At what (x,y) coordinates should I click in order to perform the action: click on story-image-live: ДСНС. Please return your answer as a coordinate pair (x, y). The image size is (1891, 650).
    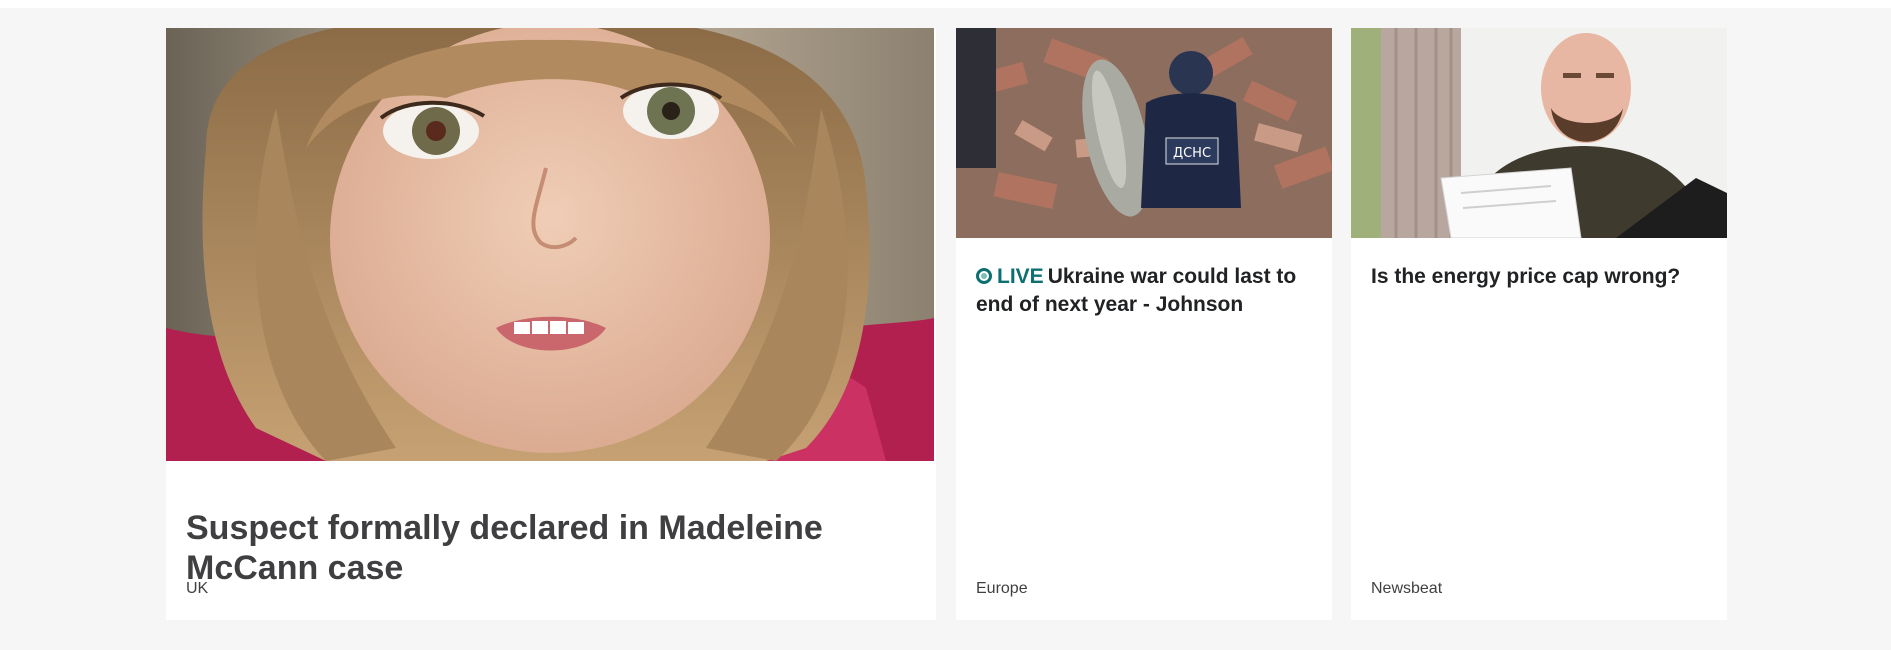
    Looking at the image, I should click on (1144, 133).